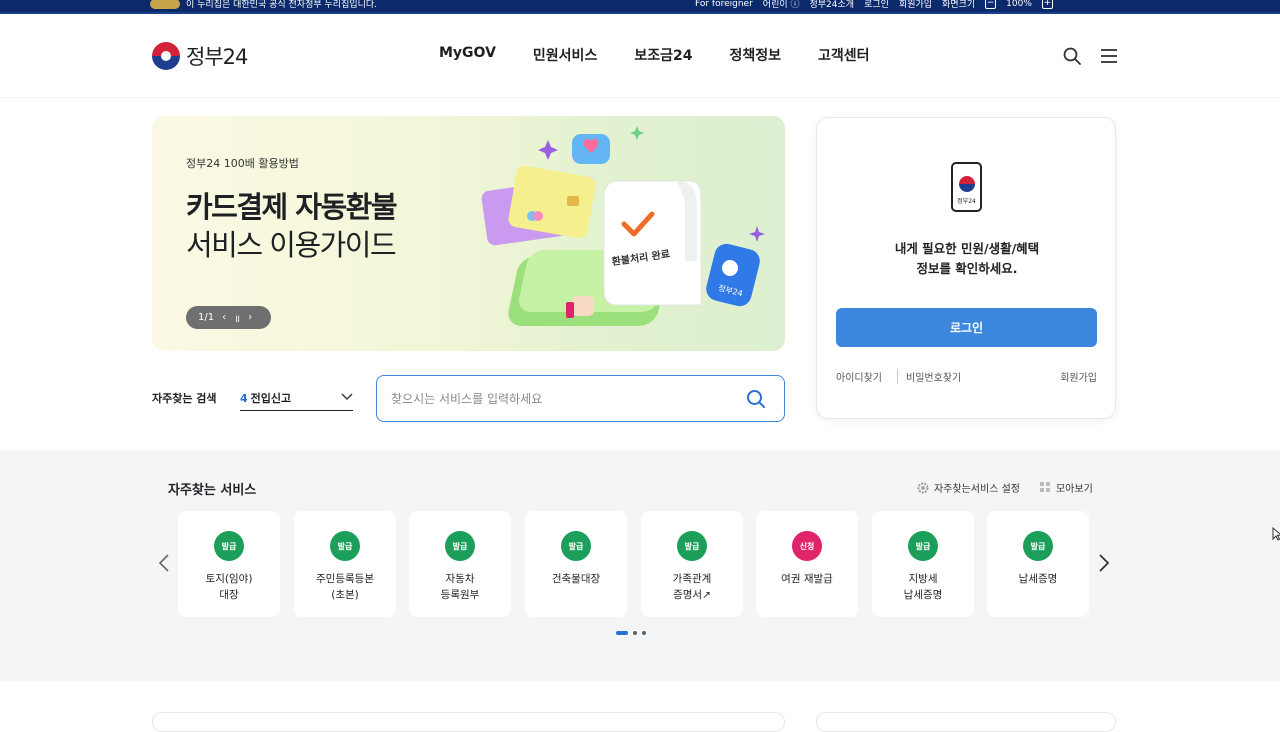 This screenshot has height=732, width=1280. I want to click on login-message-line2: 정보를 확인하세요., so click(967, 268).